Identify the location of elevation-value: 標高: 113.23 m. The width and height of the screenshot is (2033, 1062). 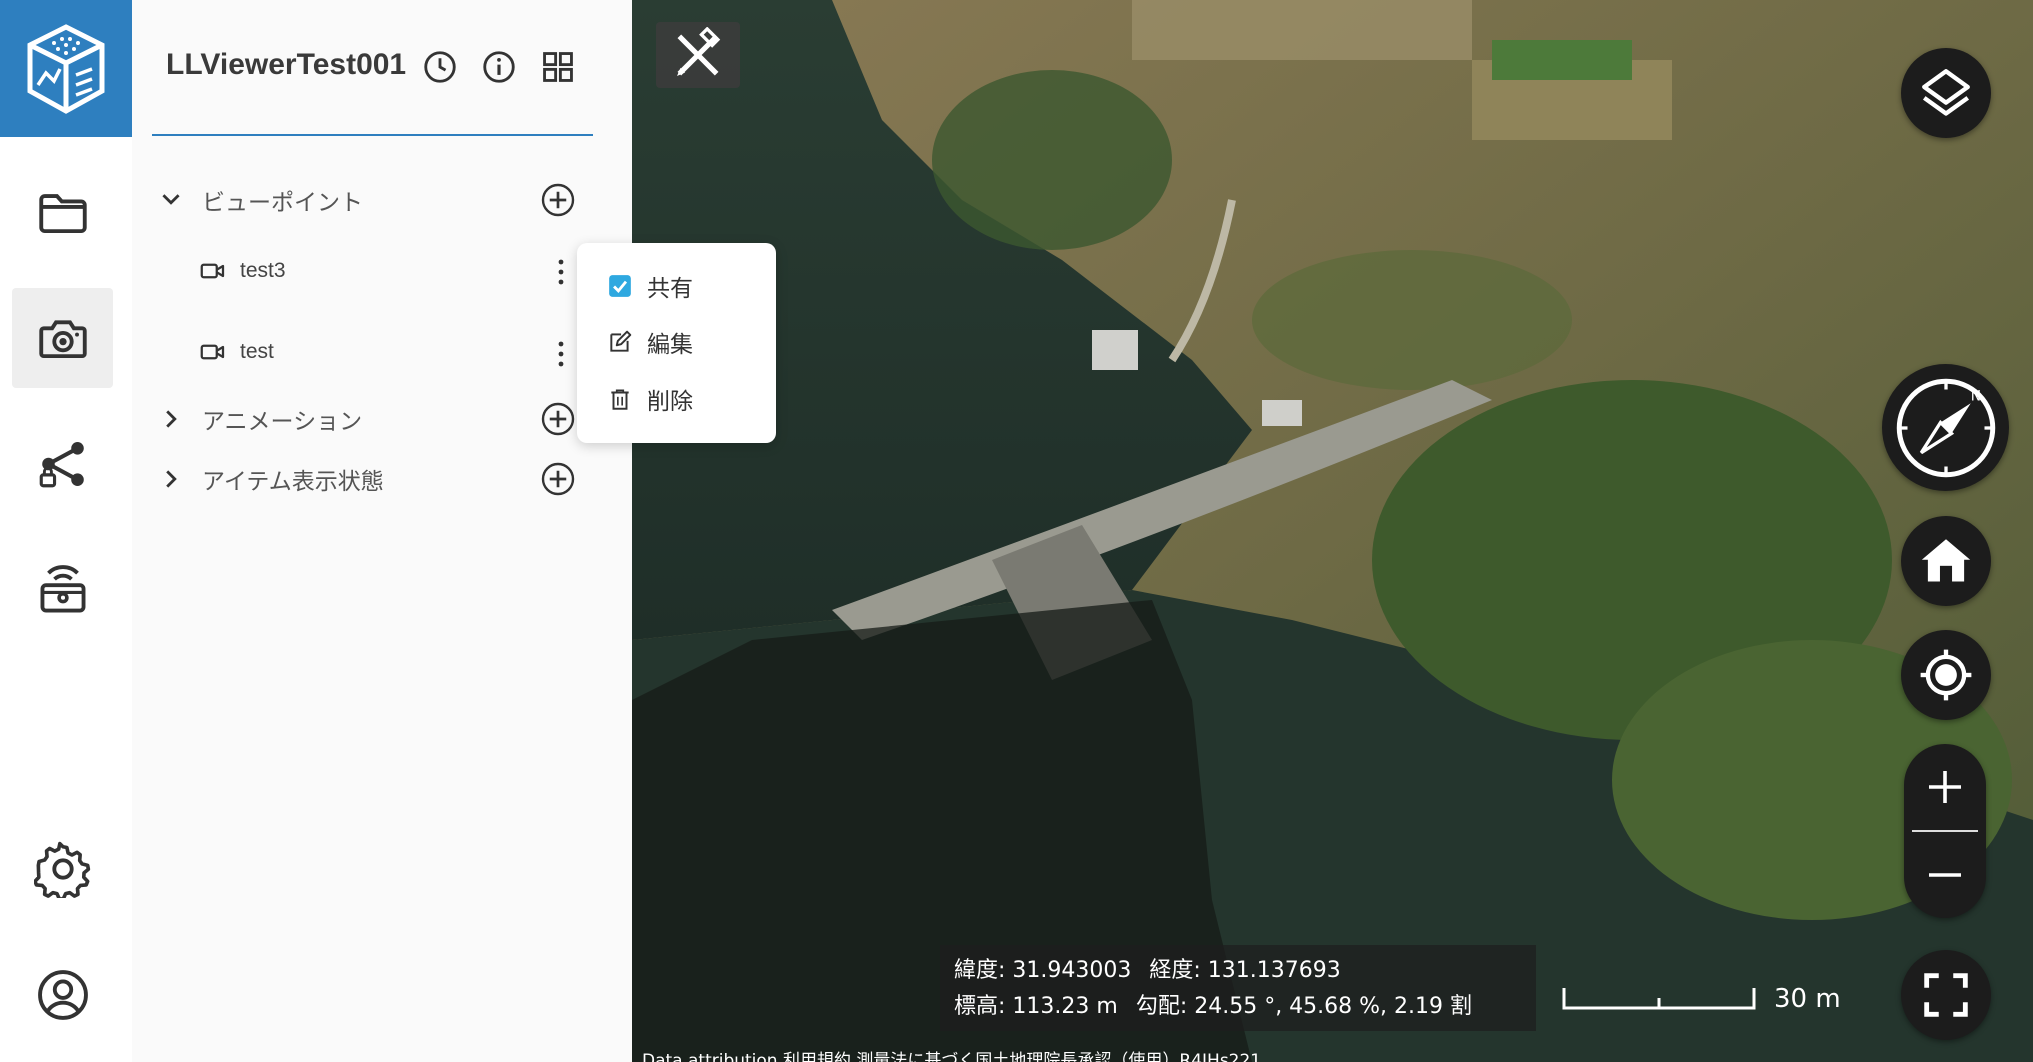
(1036, 1006).